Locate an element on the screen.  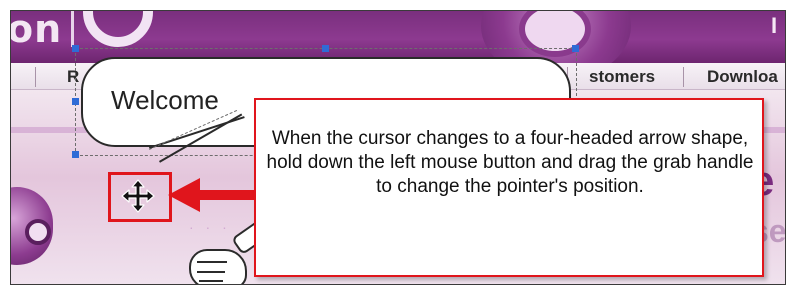
speech-bubble-text: Welcome is located at coordinates (165, 100).